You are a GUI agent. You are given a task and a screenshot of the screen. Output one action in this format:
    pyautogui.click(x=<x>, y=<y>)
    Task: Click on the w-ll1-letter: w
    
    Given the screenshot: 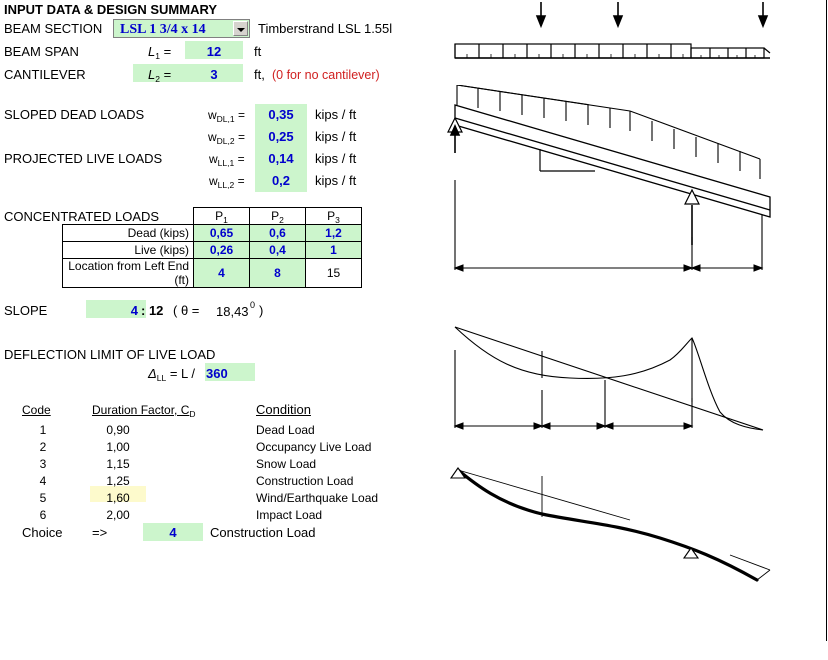 What is the action you would take?
    pyautogui.click(x=213, y=159)
    